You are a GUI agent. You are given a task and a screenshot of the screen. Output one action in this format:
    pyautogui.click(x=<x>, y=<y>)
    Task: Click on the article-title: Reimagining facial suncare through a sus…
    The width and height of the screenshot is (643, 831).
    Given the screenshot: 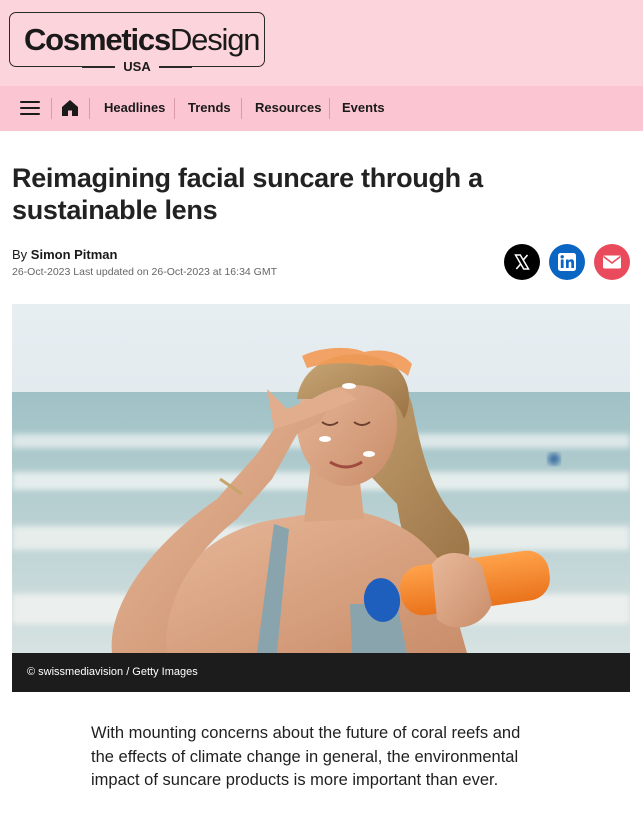 What is the action you would take?
    pyautogui.click(x=247, y=194)
    